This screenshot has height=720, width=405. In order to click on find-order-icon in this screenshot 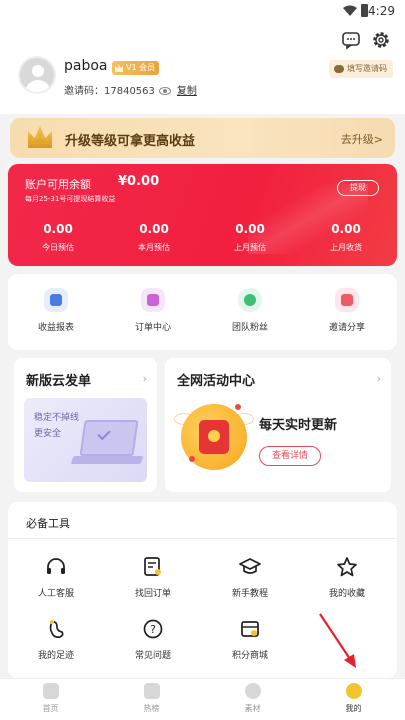, I will do `click(152, 566)`.